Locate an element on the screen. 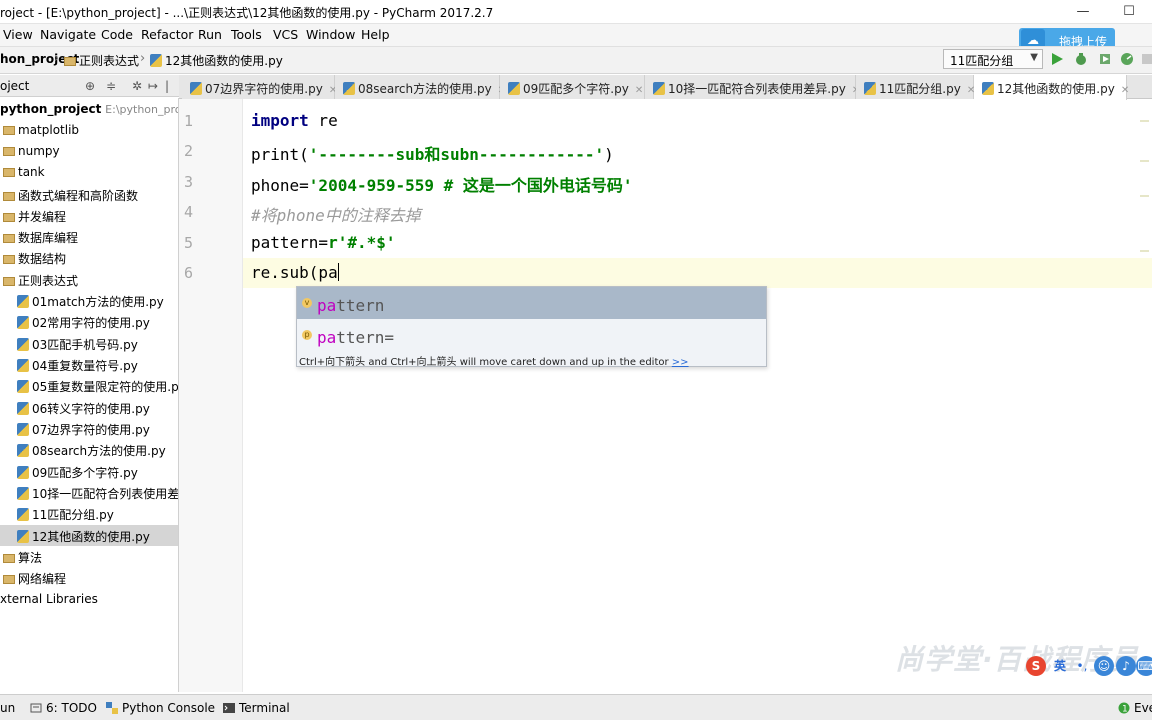  punctuation-icon: •, is located at coordinates (1082, 666).